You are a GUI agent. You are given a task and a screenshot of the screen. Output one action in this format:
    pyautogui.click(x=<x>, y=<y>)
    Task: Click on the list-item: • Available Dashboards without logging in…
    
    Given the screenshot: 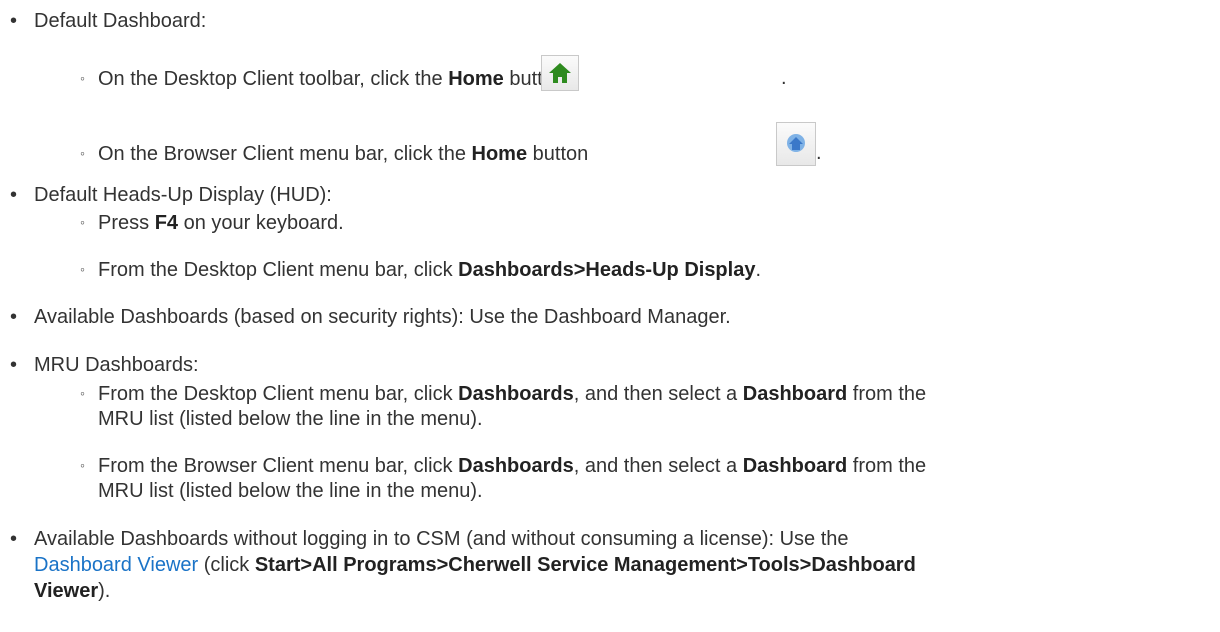 What is the action you would take?
    pyautogui.click(x=429, y=539)
    